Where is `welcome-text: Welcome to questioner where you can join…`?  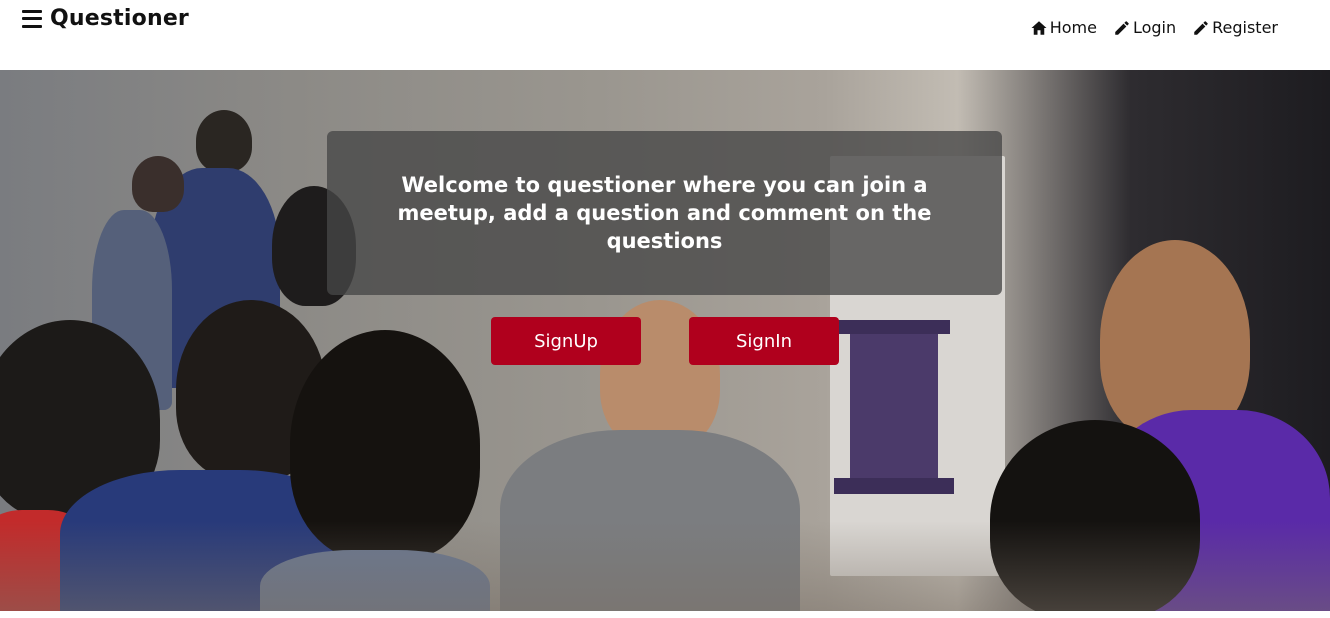
welcome-text: Welcome to questioner where you can join… is located at coordinates (664, 213).